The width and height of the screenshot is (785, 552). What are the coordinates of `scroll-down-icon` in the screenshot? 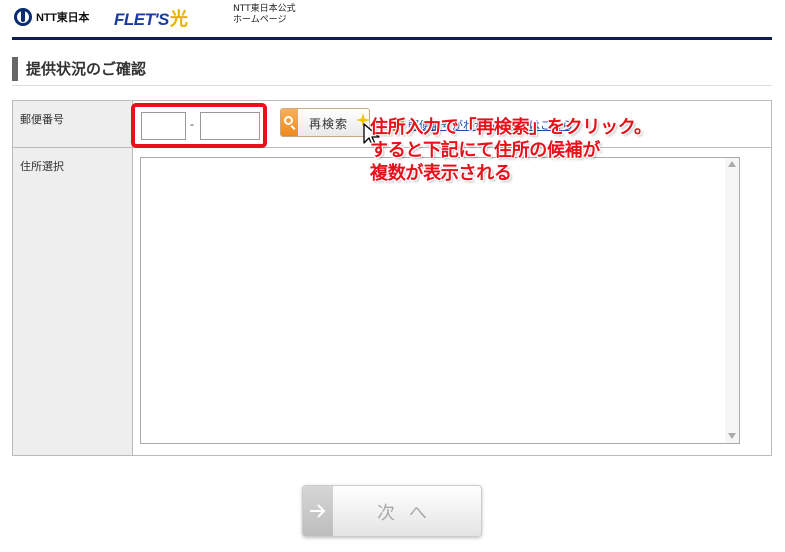 It's located at (732, 436).